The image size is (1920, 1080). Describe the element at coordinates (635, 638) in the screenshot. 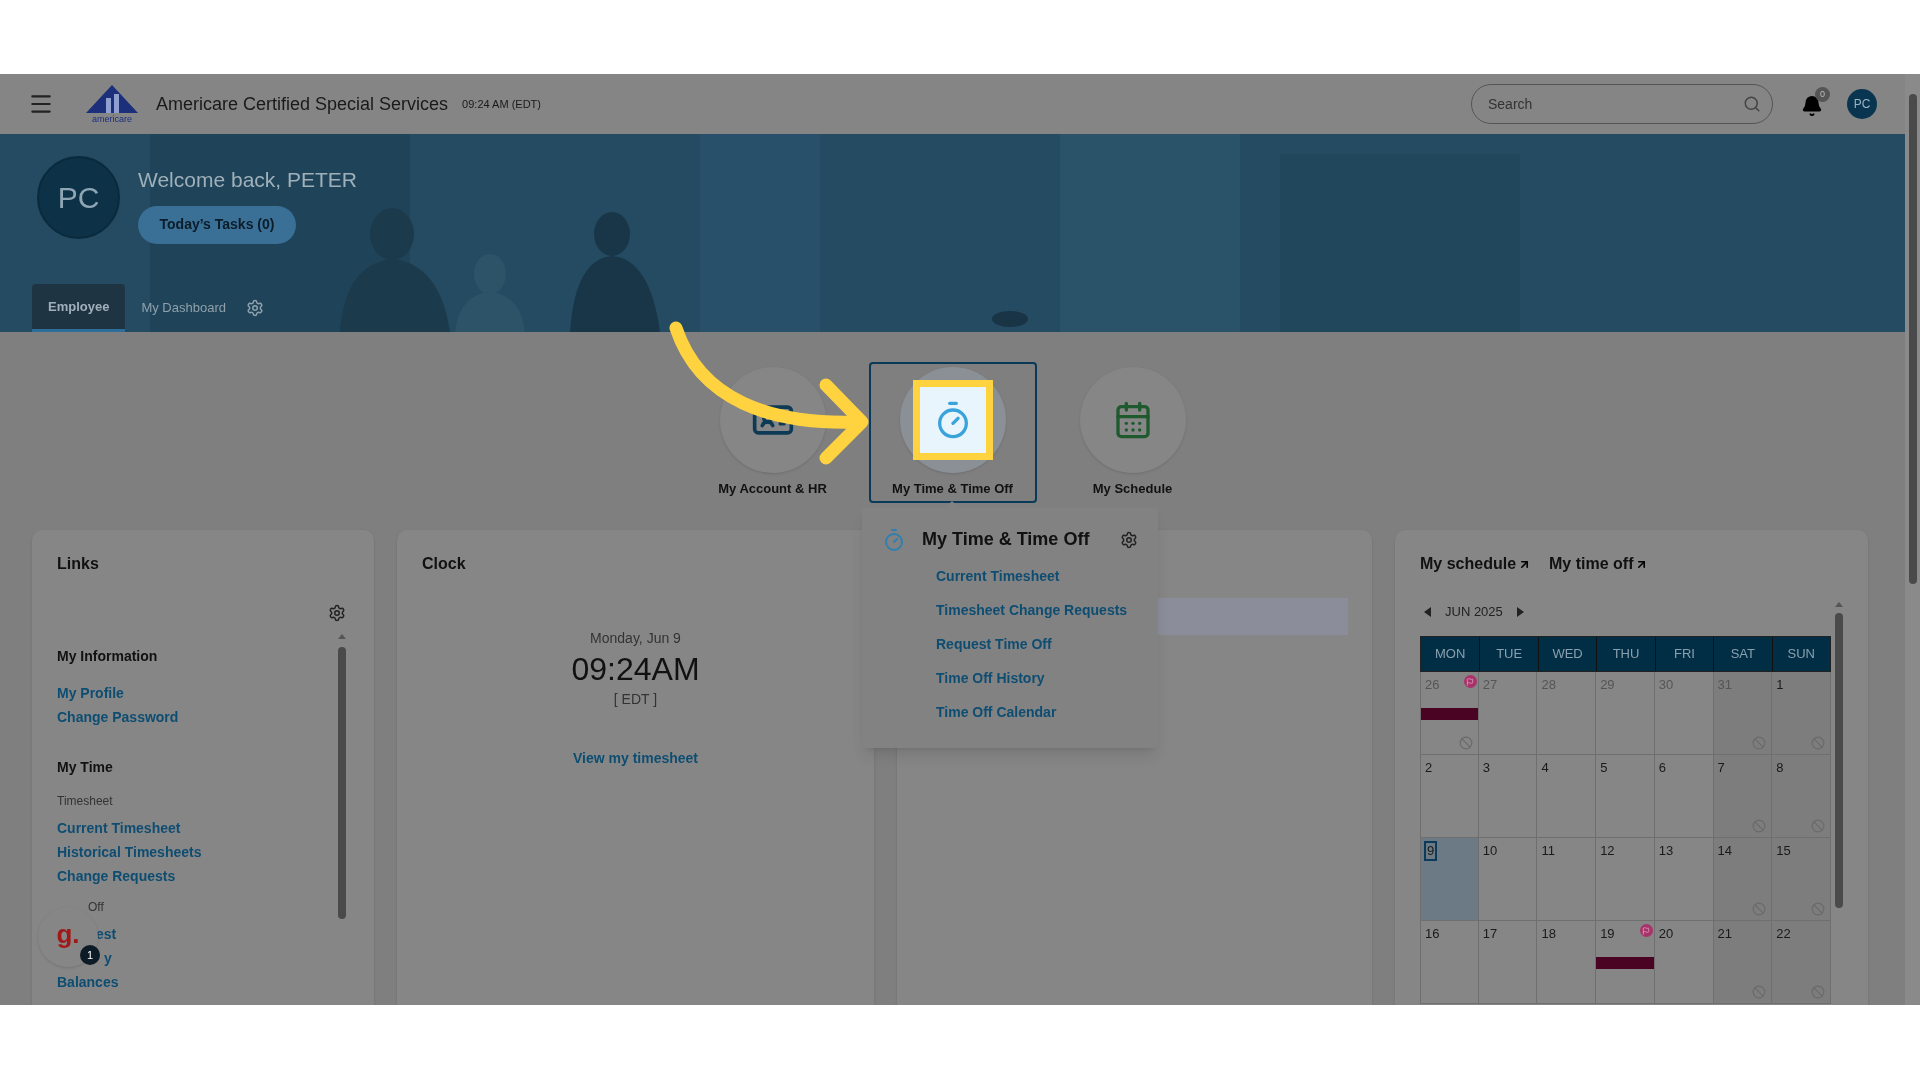

I see `date-text: Monday, Jun 9` at that location.